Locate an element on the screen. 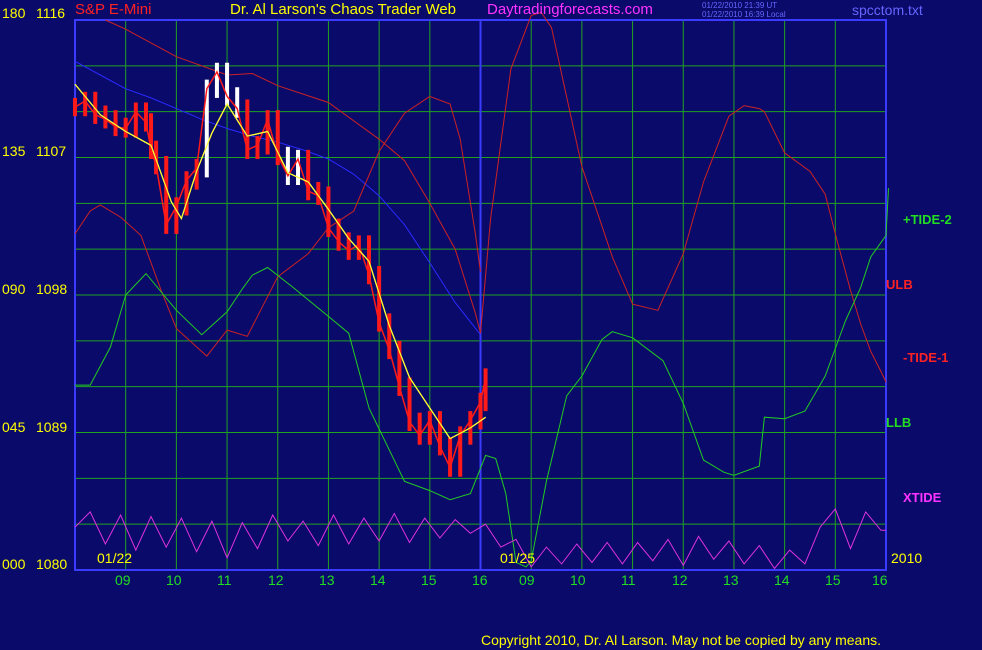 The width and height of the screenshot is (982, 650). legend-ulb: ULB is located at coordinates (899, 284).